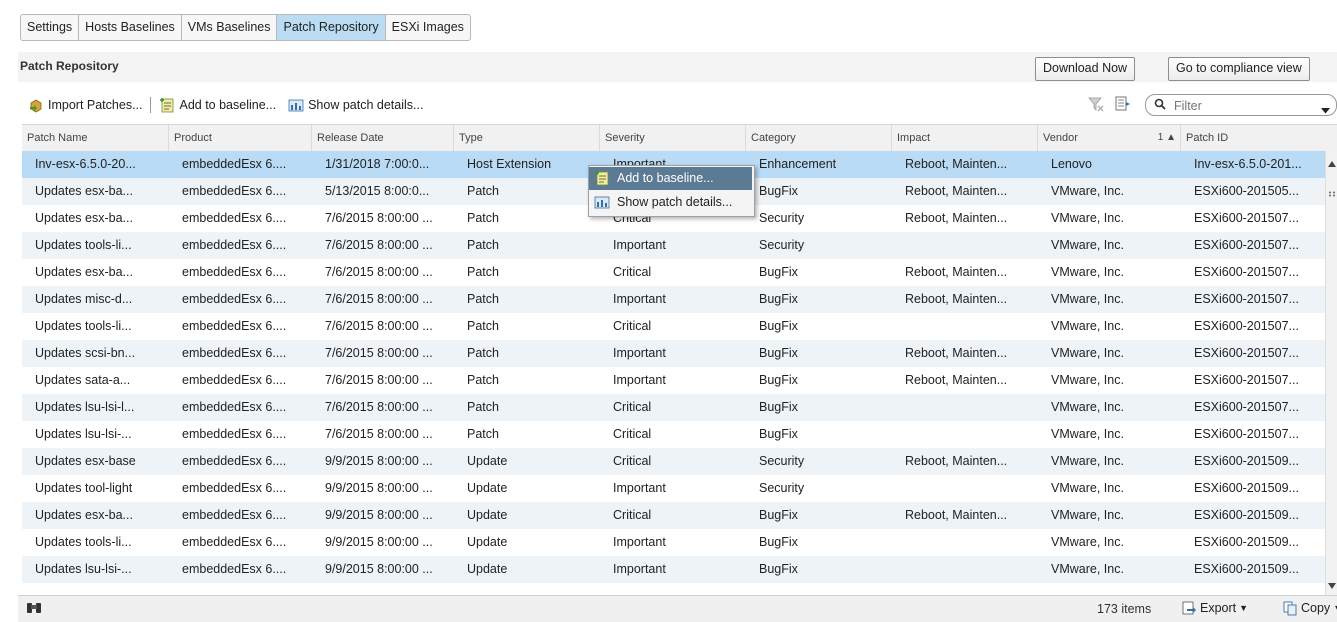 This screenshot has height=622, width=1337. Describe the element at coordinates (130, 27) in the screenshot. I see `tab-hosts-baselines: Hosts Baselines` at that location.